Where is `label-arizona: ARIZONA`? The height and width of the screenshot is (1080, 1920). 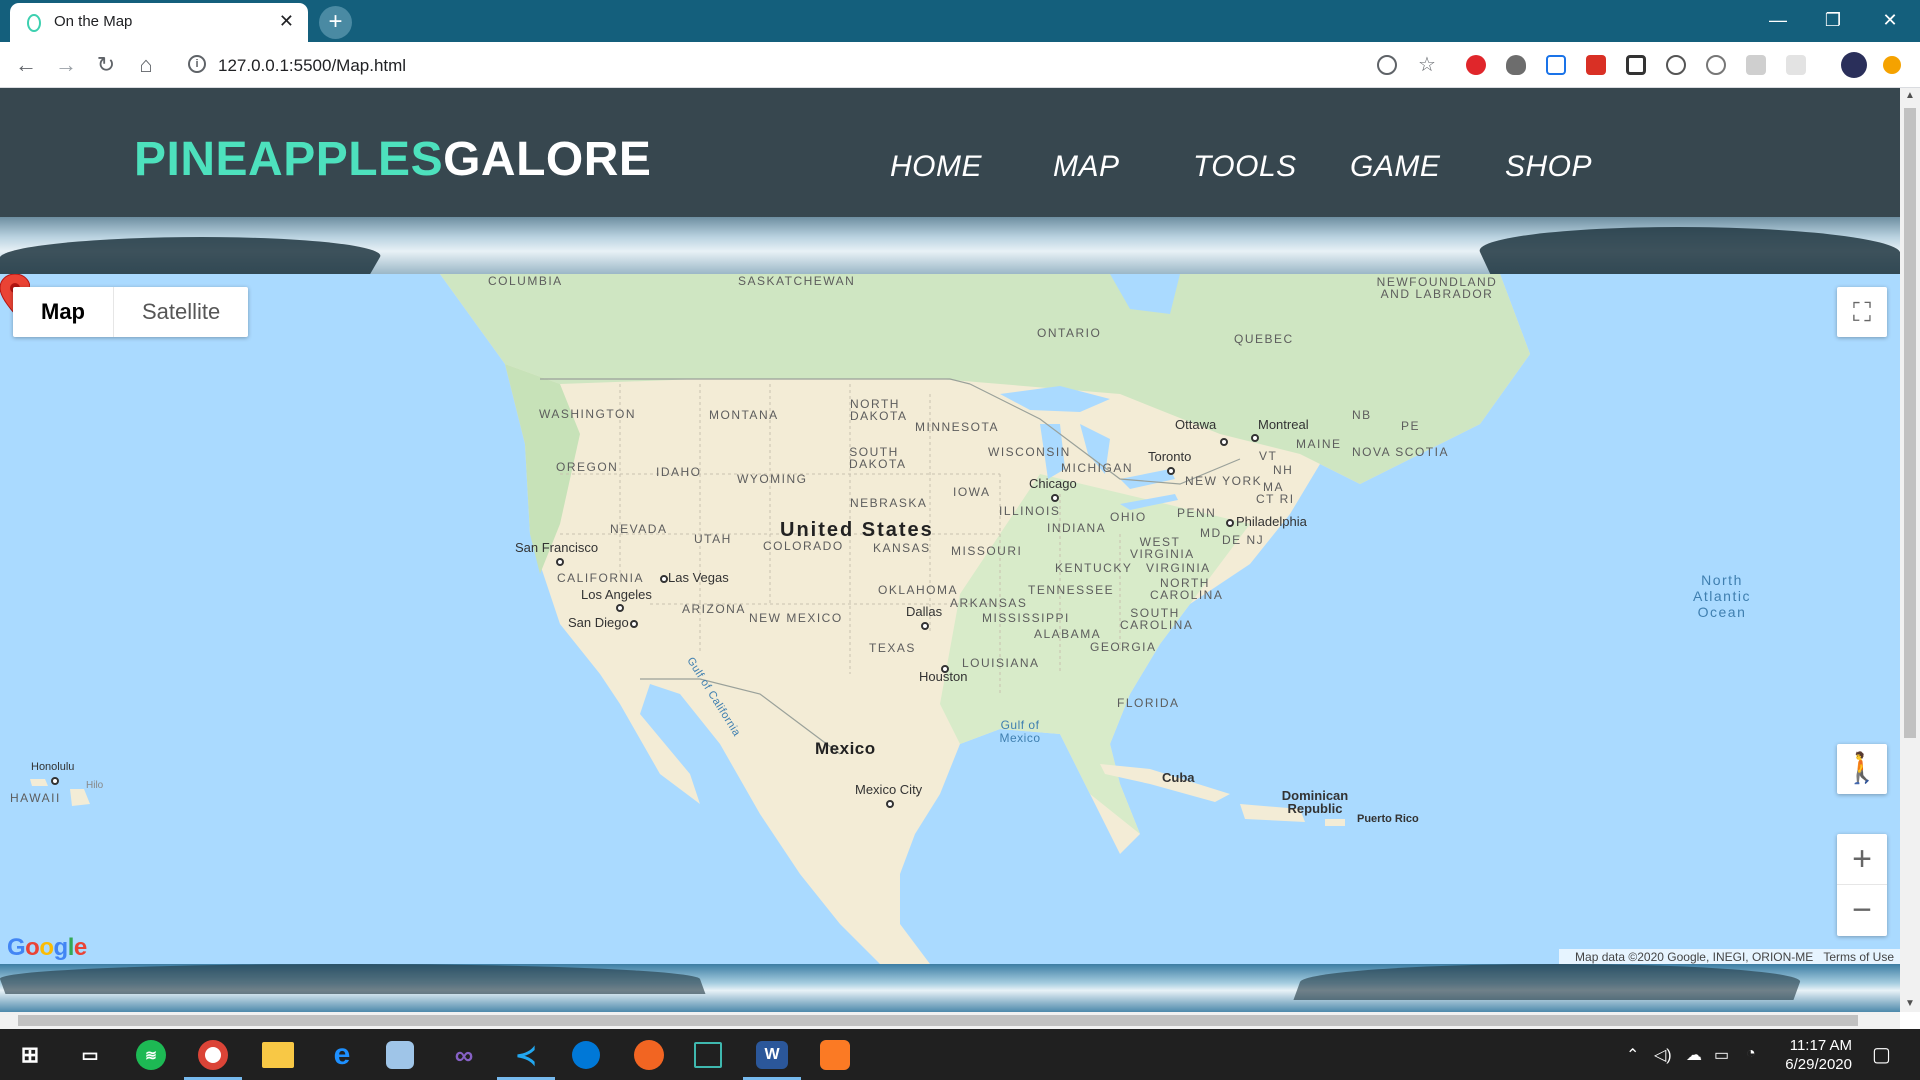
label-arizona: ARIZONA is located at coordinates (714, 609).